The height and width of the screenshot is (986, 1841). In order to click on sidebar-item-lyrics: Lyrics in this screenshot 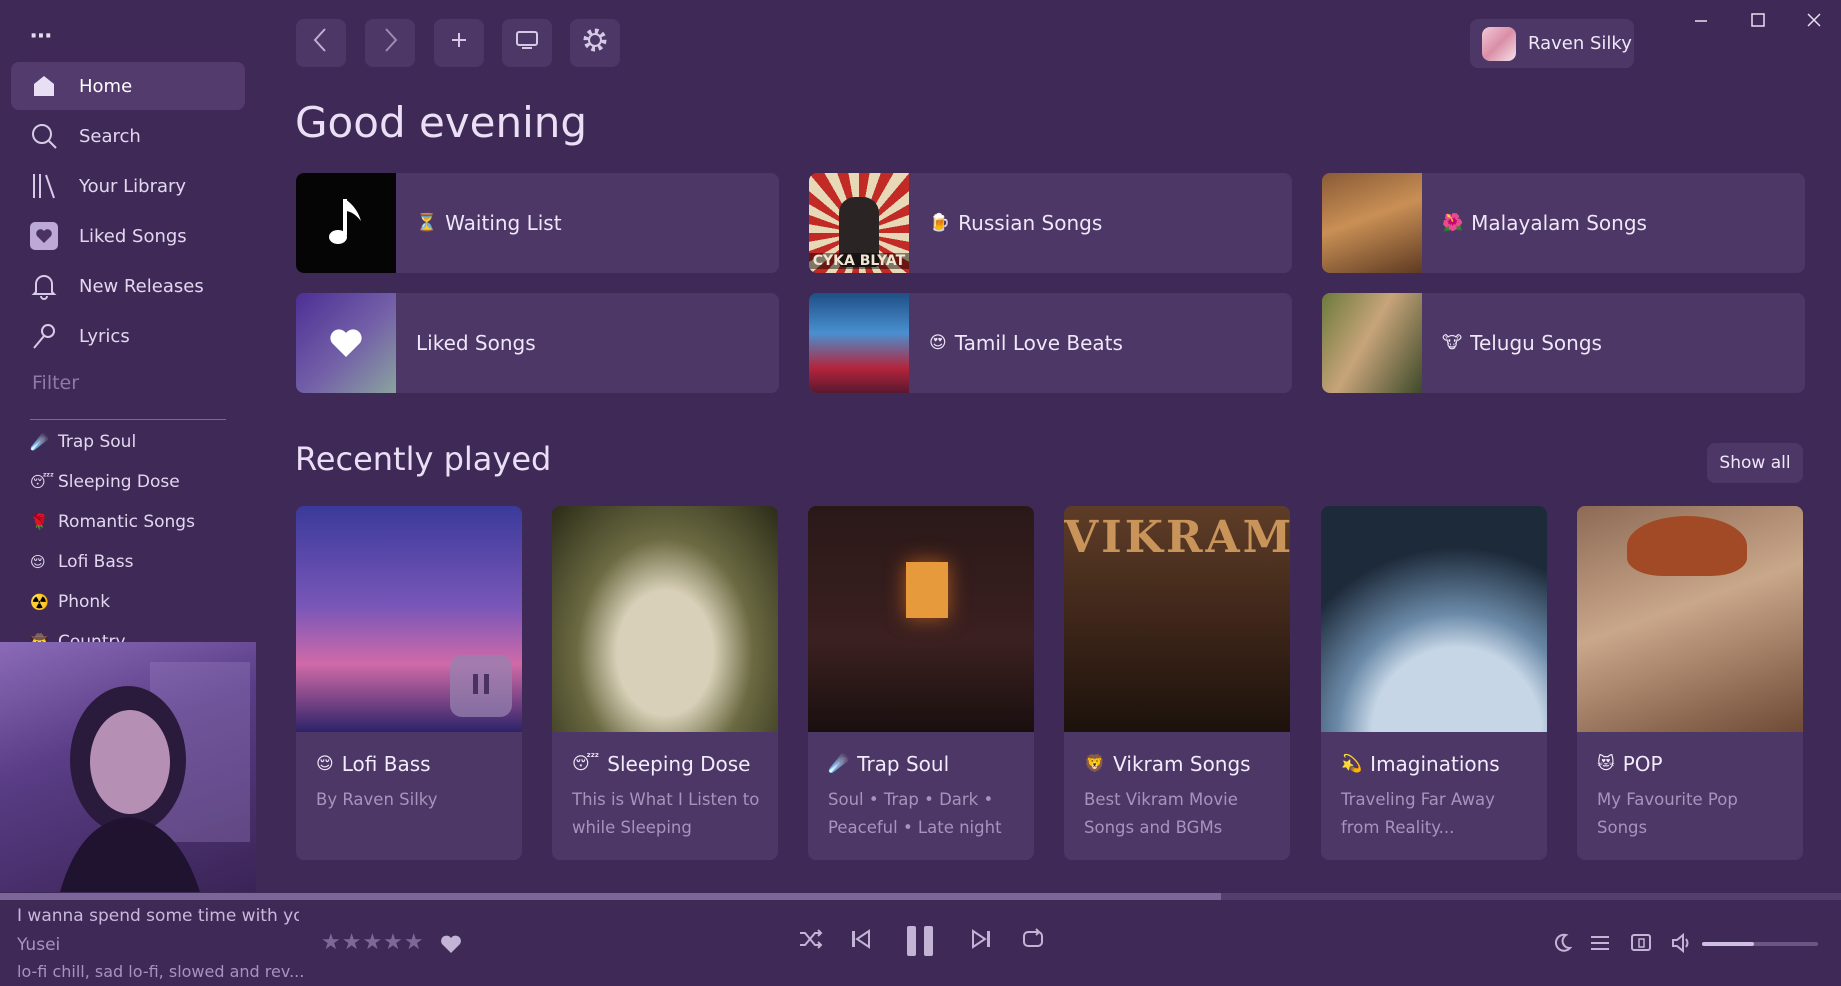, I will do `click(128, 336)`.